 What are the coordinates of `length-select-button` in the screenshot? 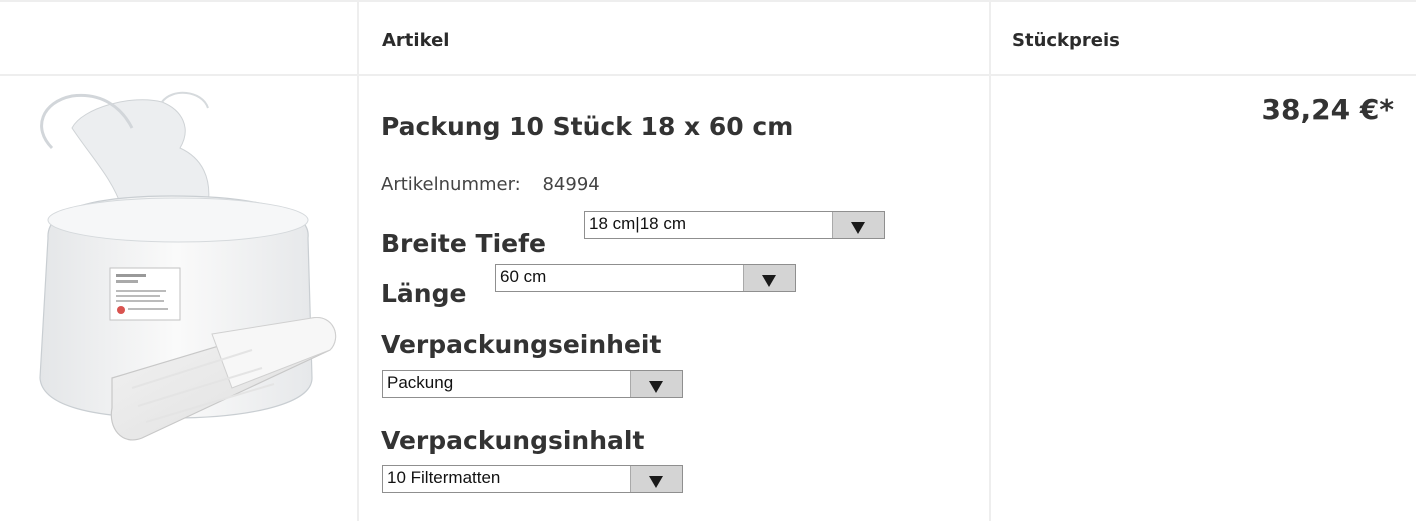 It's located at (769, 278).